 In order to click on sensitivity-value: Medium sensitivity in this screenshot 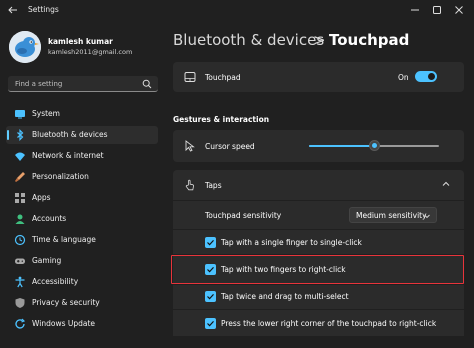, I will do `click(391, 215)`.